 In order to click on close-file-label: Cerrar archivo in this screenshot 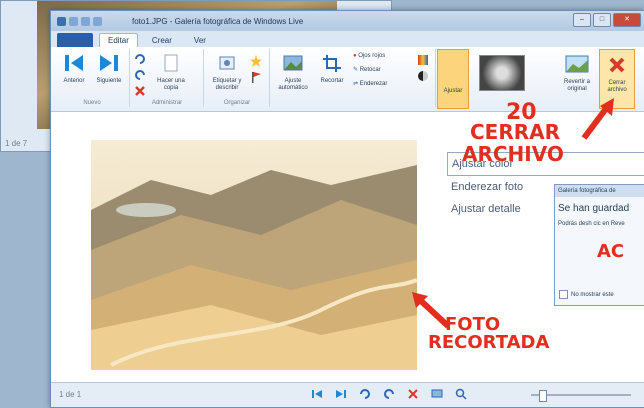, I will do `click(617, 86)`.